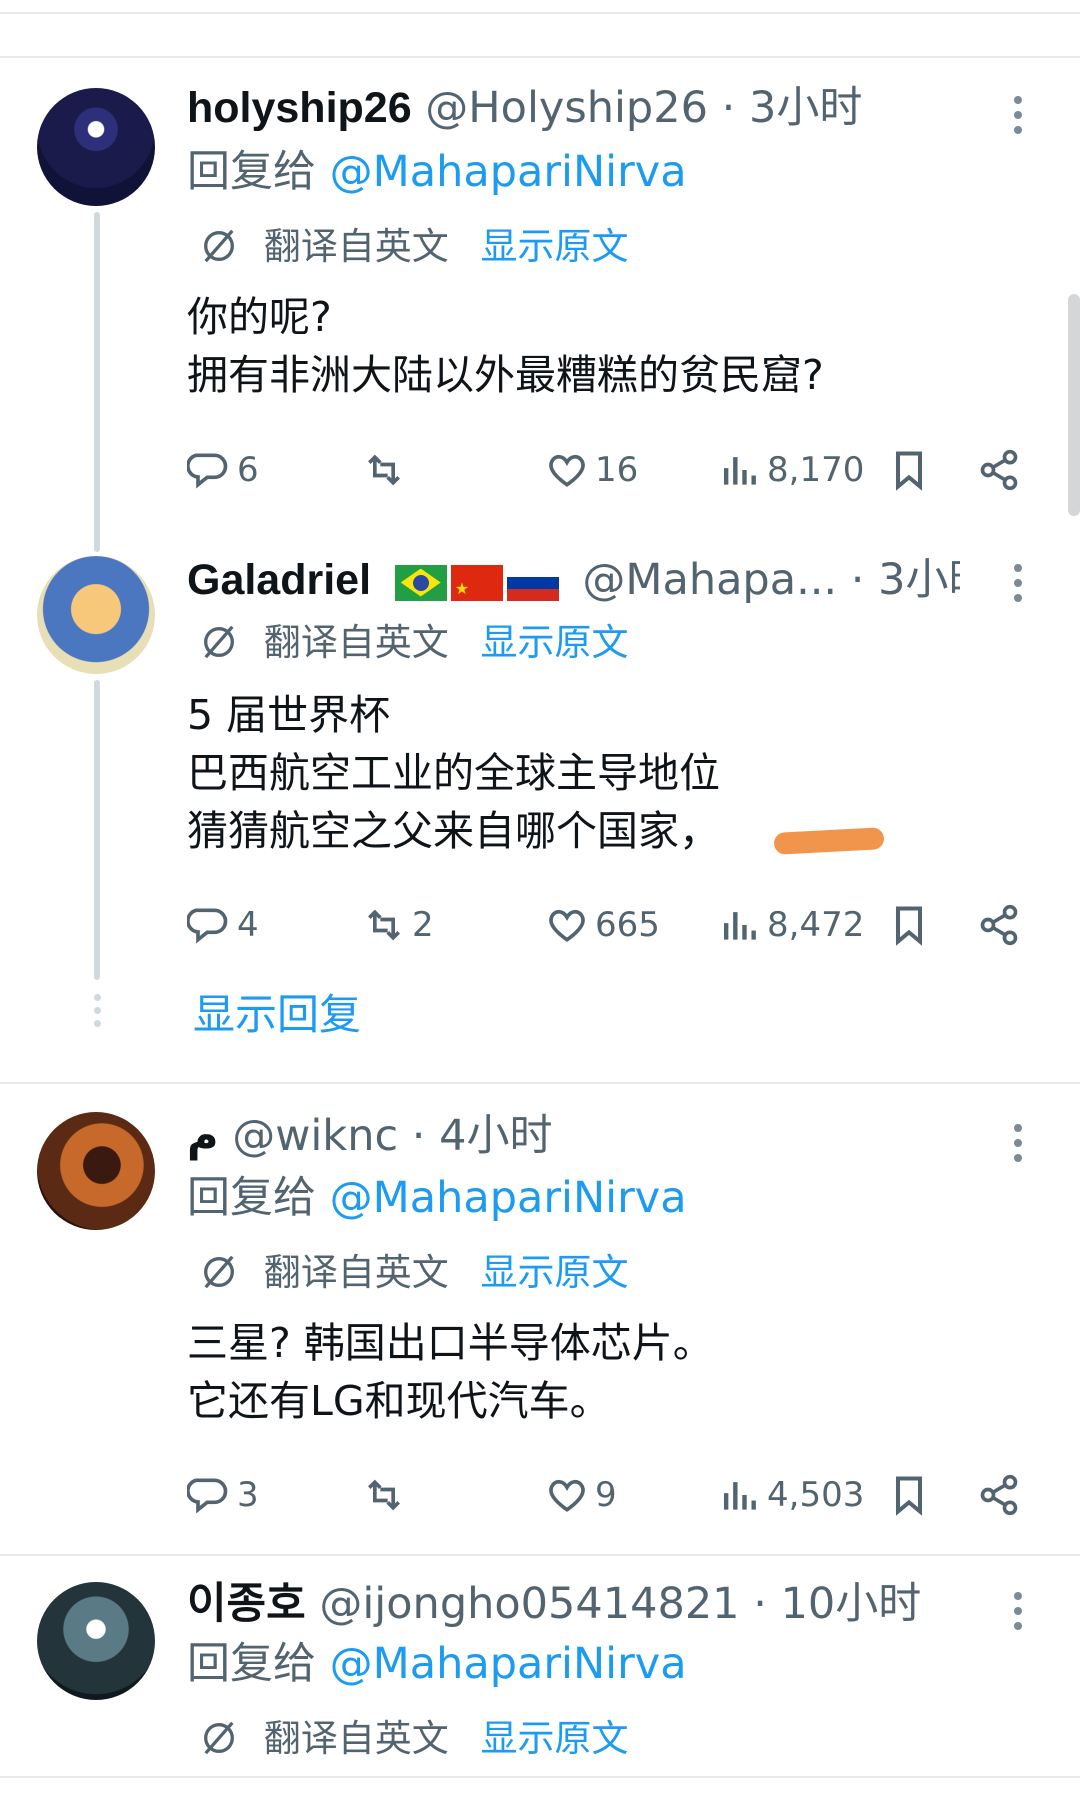 This screenshot has width=1080, height=1800. I want to click on like-button: 9, so click(581, 1495).